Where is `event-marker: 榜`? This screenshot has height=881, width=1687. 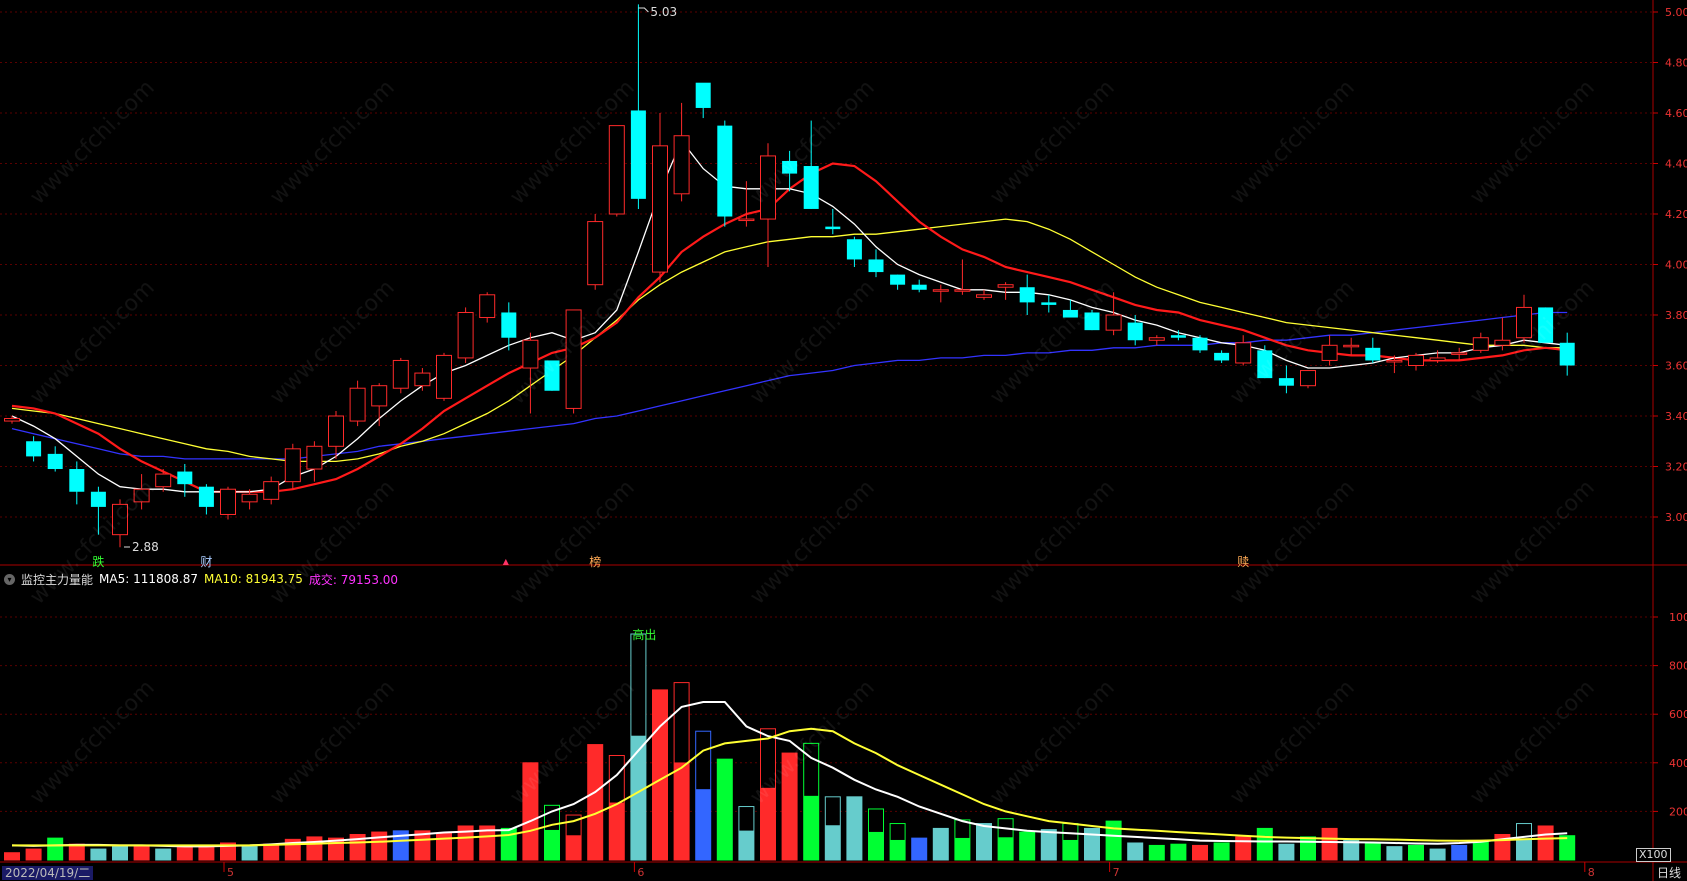
event-marker: 榜 is located at coordinates (595, 562).